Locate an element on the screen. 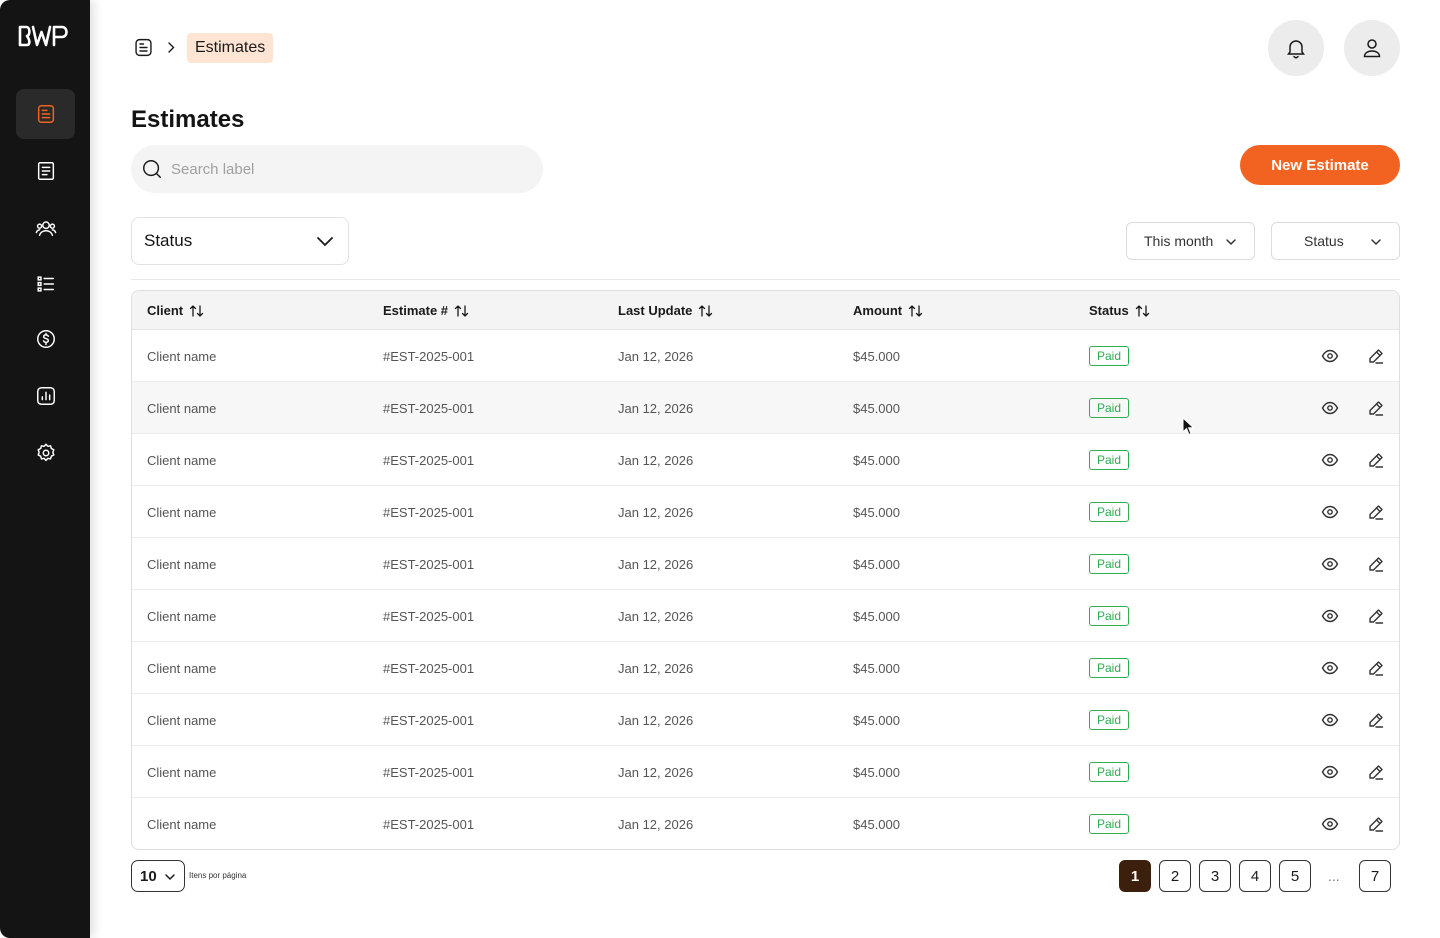  profile-button is located at coordinates (1372, 48).